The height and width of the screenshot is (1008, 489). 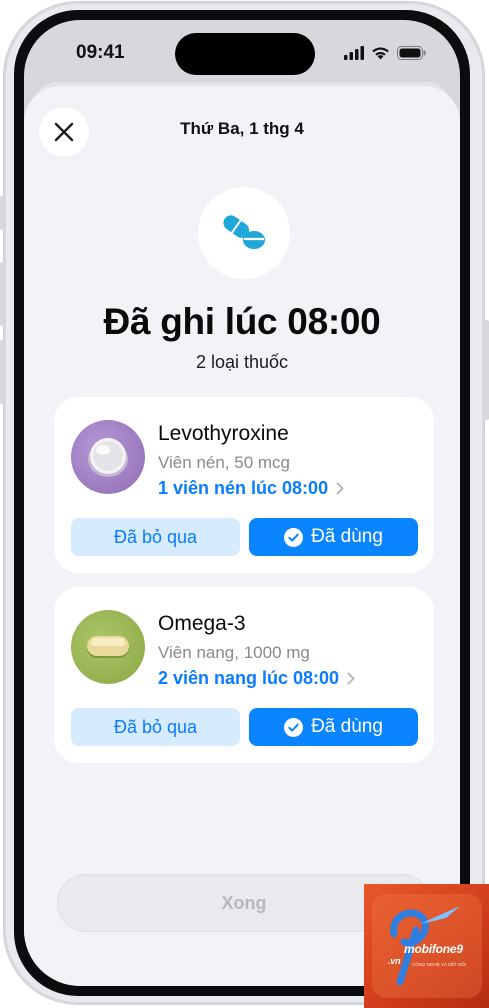 I want to click on capsule-pill-image, so click(x=108, y=647).